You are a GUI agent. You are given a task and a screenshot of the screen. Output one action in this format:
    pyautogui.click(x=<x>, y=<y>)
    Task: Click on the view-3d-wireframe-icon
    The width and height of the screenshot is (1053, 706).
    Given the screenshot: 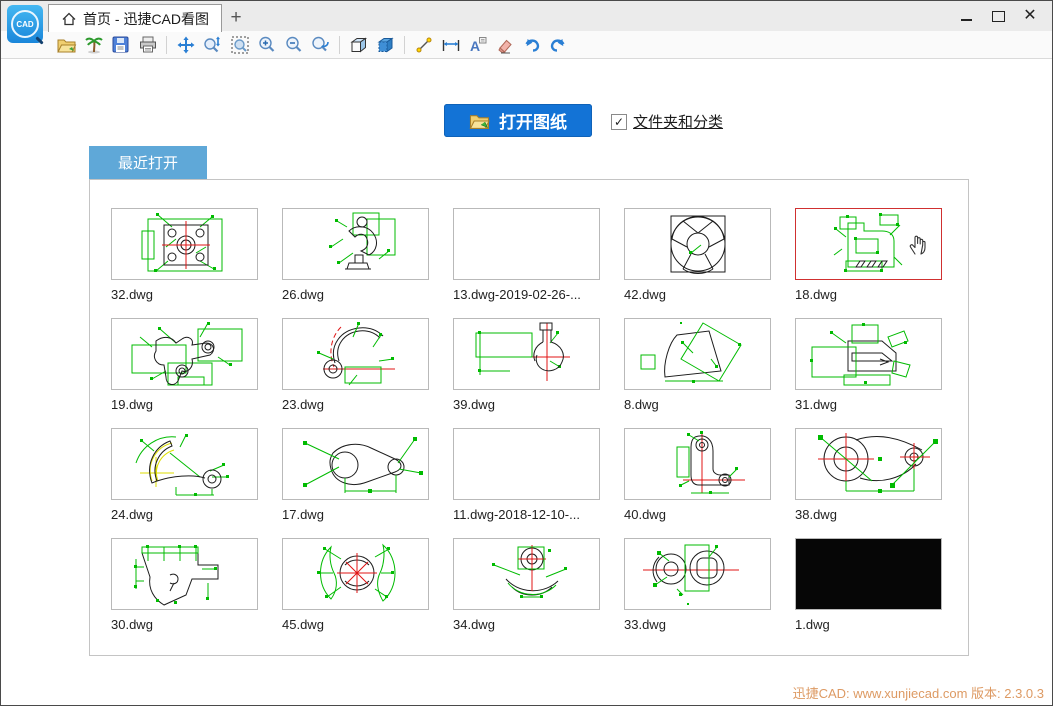 What is the action you would take?
    pyautogui.click(x=359, y=45)
    